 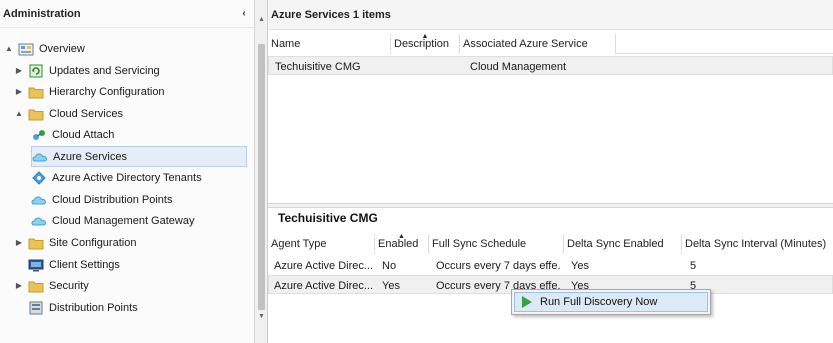 I want to click on context-menu: Run Full Discovery Now, so click(x=611, y=302).